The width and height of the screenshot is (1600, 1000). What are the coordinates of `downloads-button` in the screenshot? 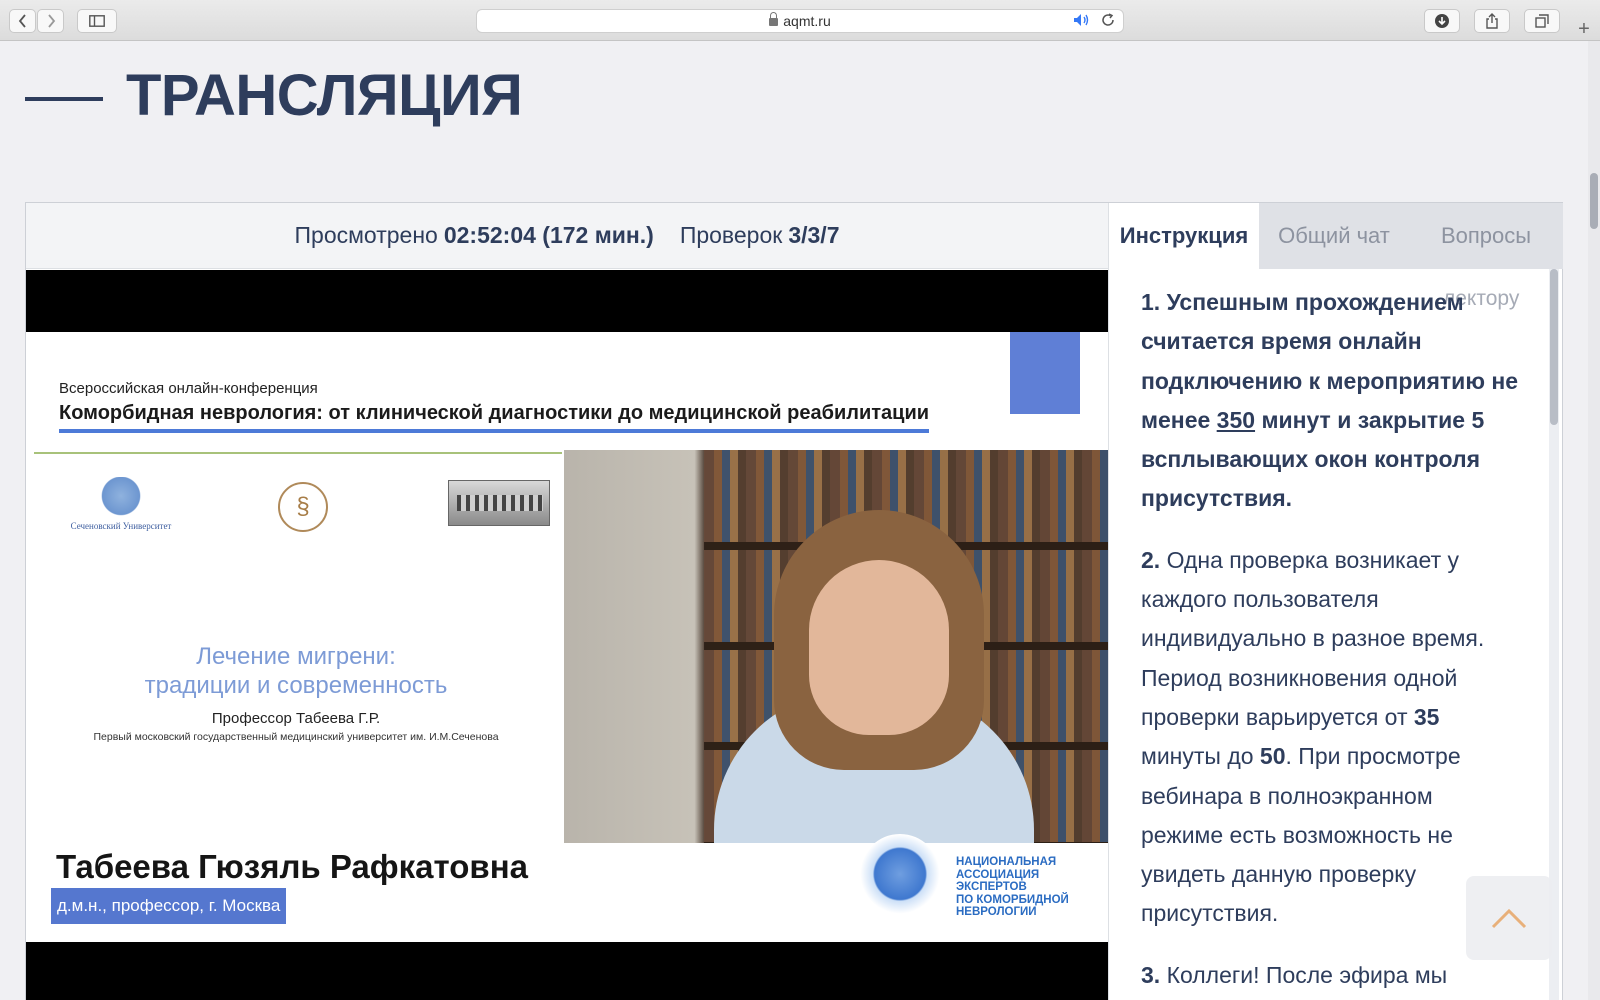 It's located at (1442, 21).